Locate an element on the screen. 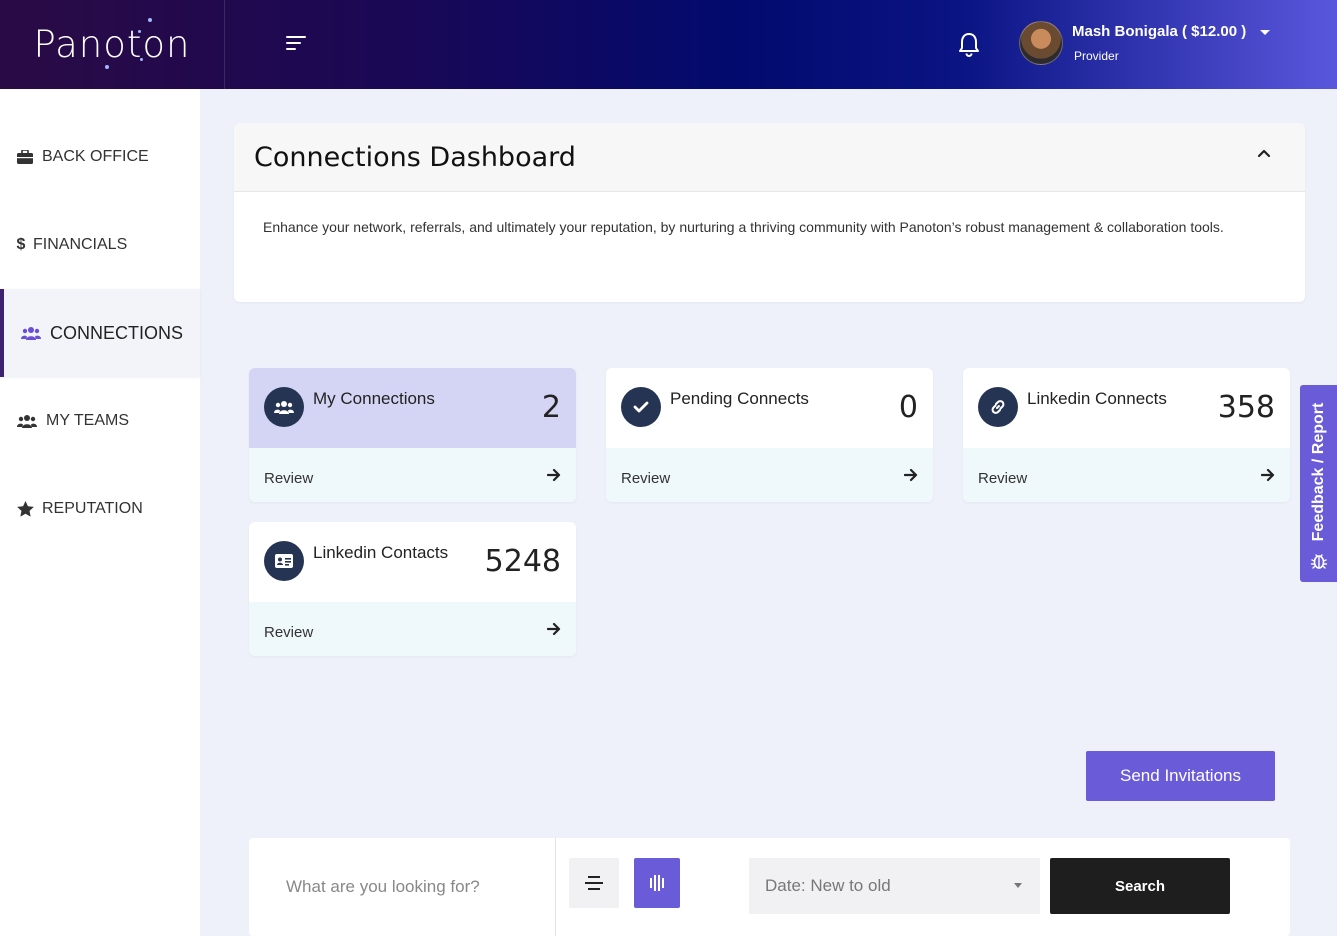 The image size is (1337, 936). logo-text: Panoton is located at coordinates (112, 44).